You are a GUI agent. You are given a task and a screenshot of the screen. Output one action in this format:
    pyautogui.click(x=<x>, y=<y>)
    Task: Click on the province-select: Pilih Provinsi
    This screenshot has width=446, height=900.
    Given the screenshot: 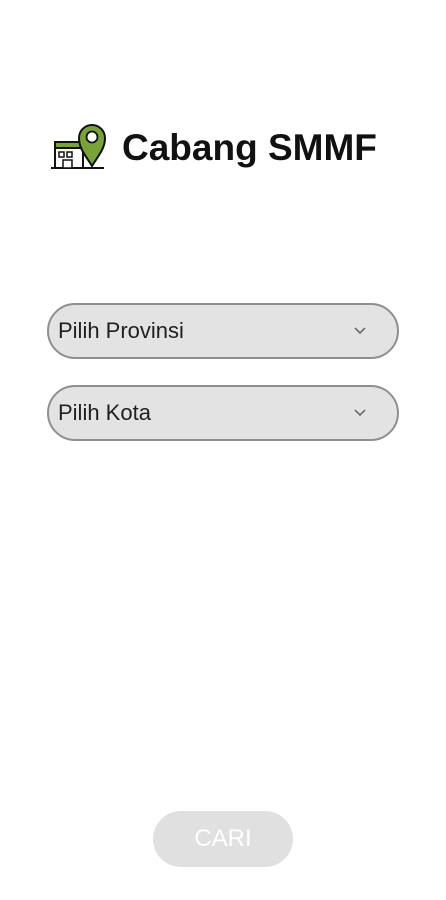 What is the action you would take?
    pyautogui.click(x=223, y=331)
    